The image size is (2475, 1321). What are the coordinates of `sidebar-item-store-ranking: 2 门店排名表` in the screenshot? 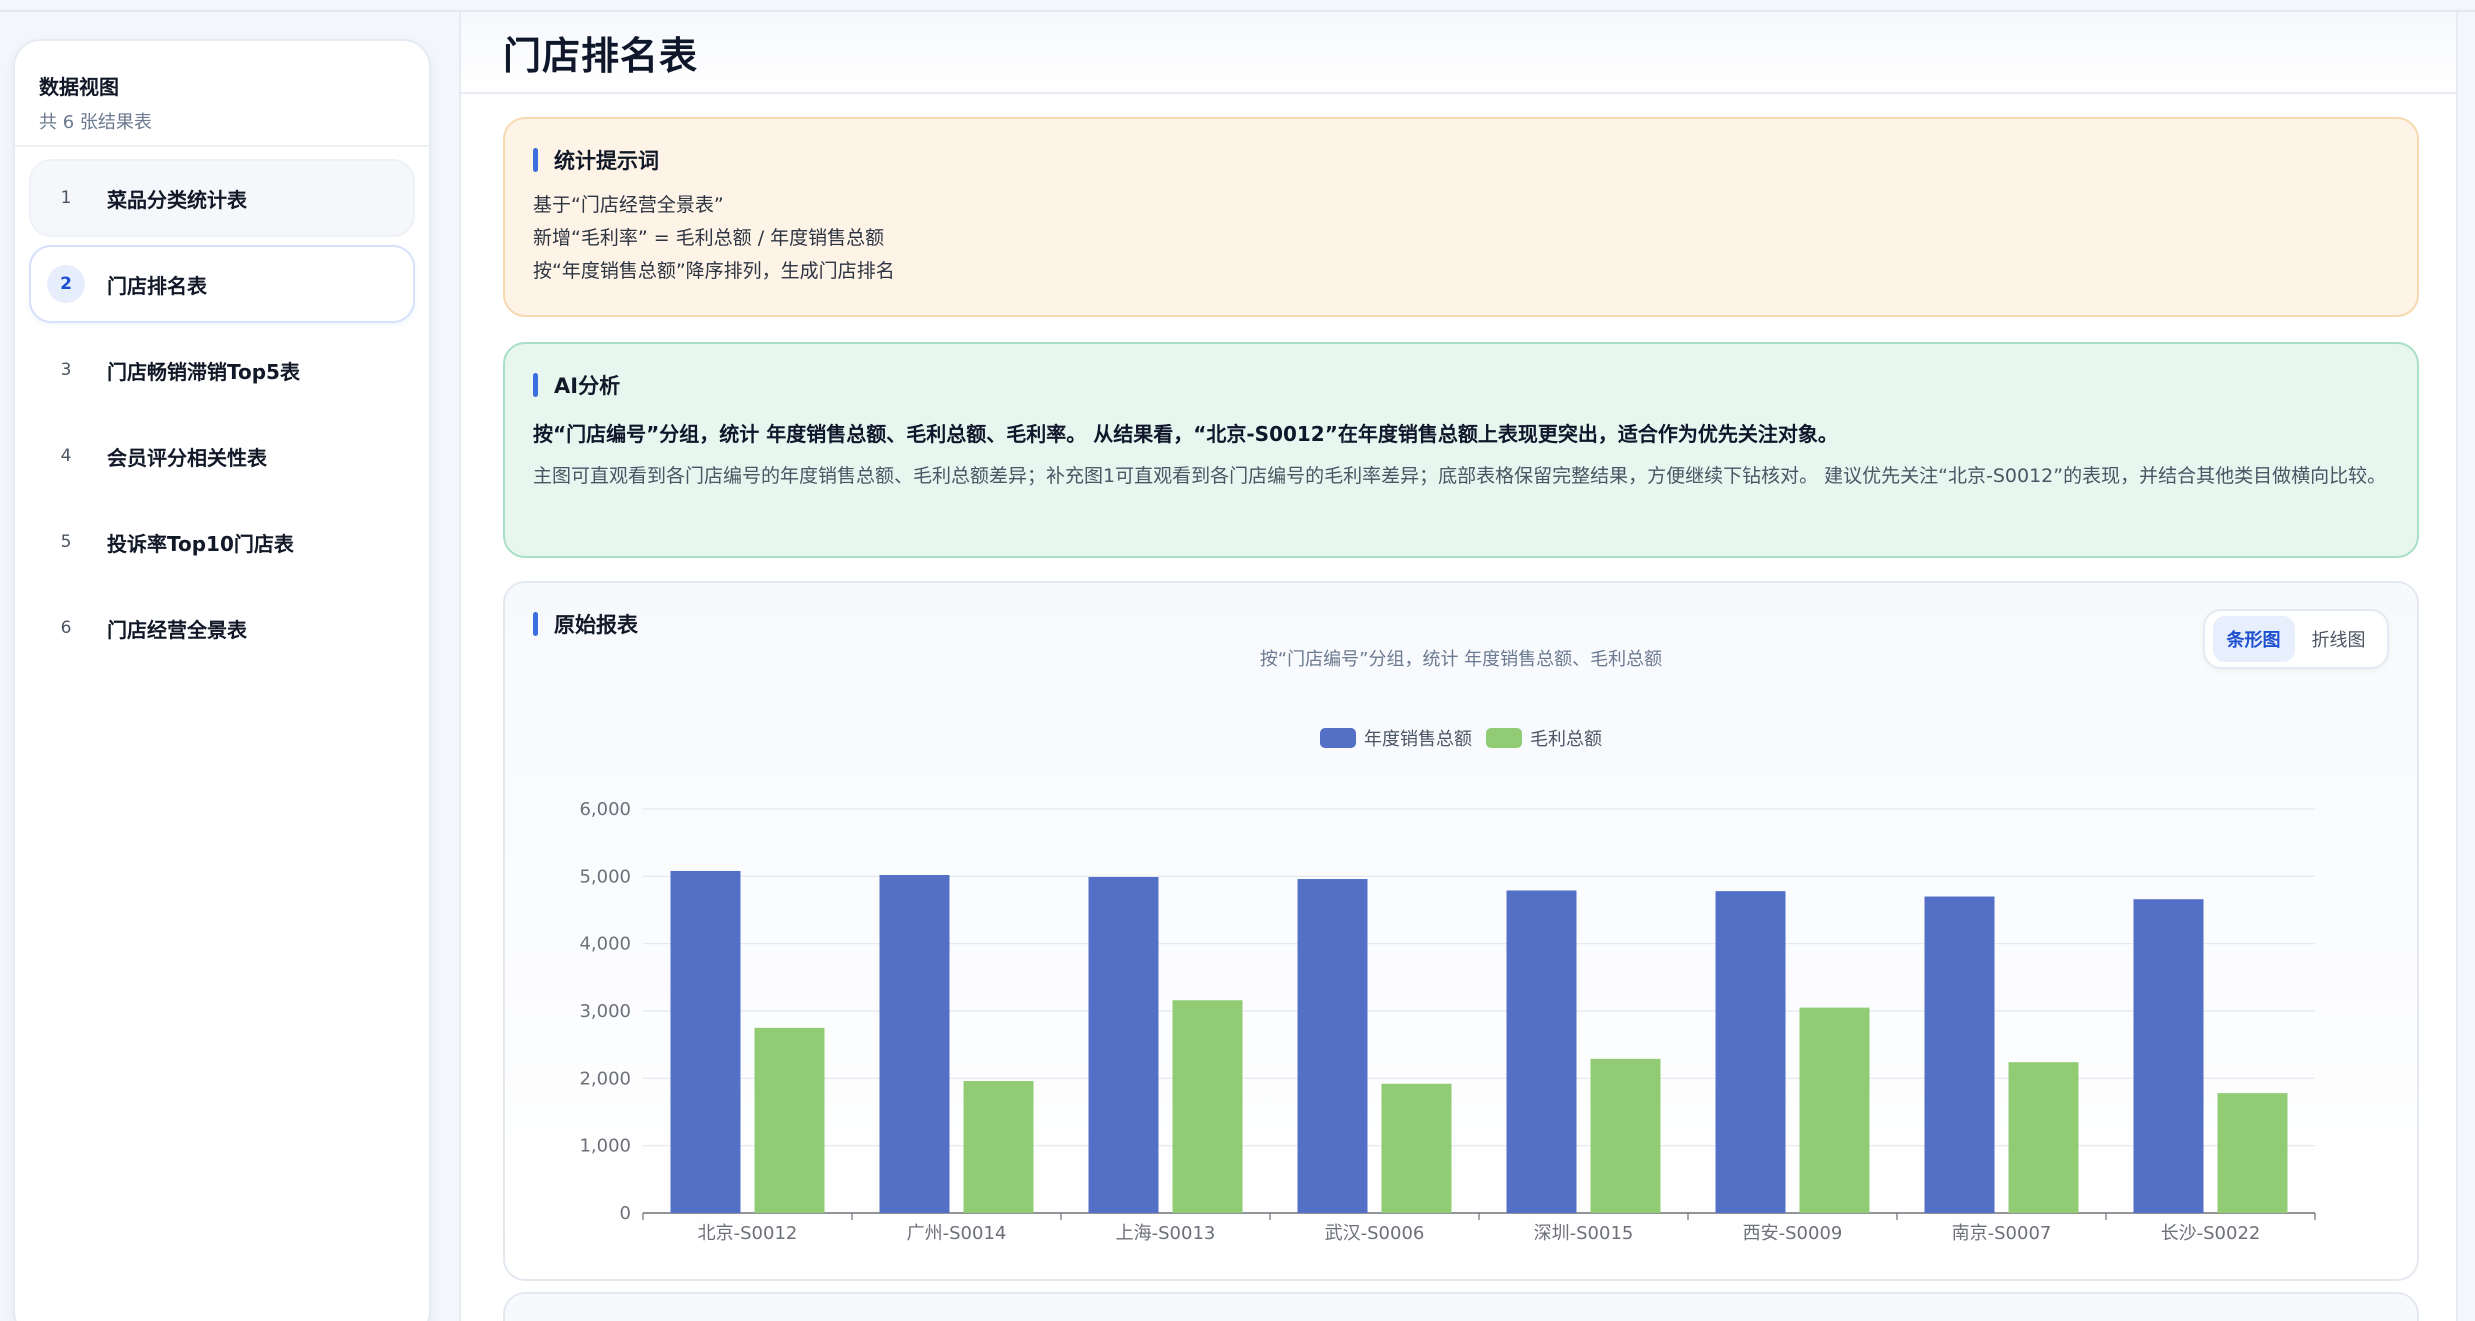 It's located at (222, 284).